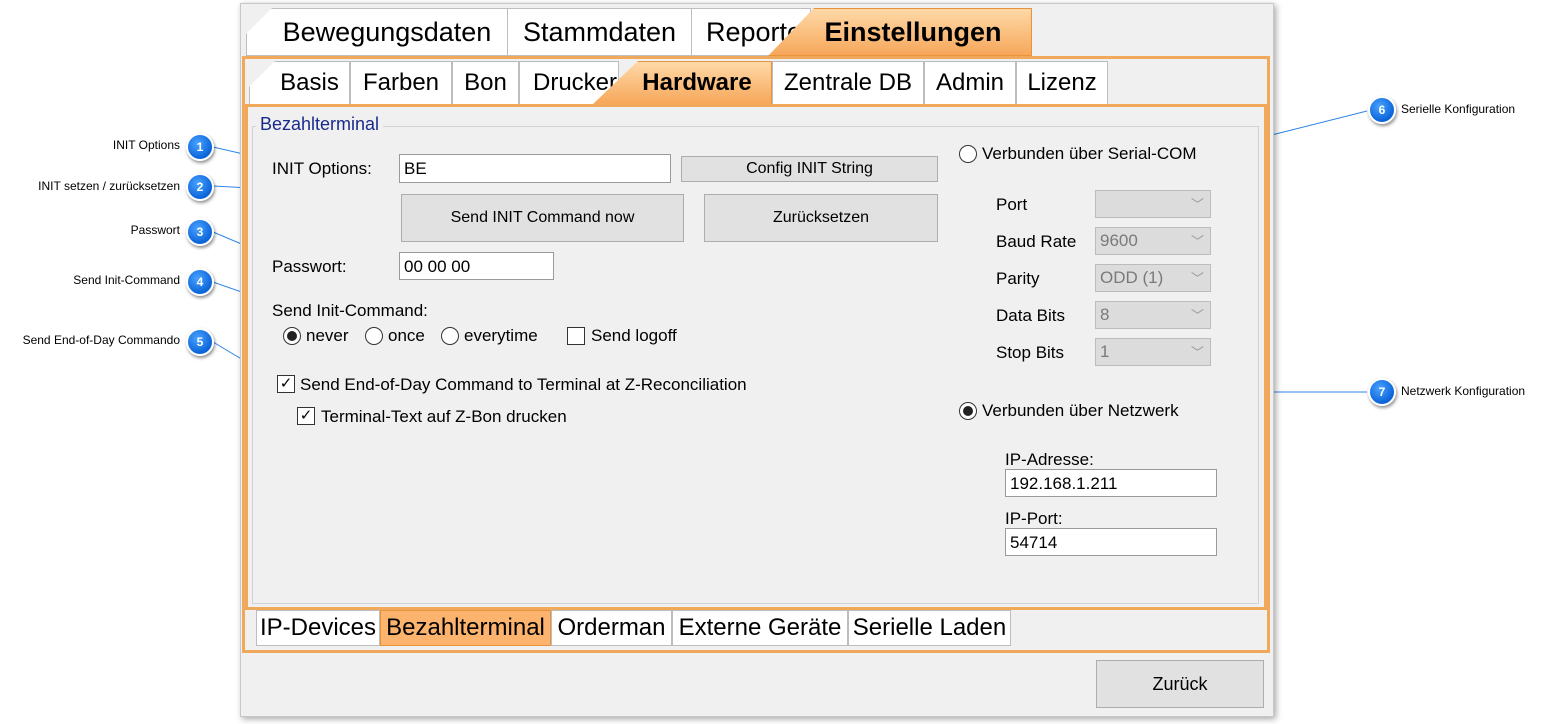 This screenshot has width=1550, height=724. I want to click on tab-einstellungen: Einstellungen, so click(900, 32).